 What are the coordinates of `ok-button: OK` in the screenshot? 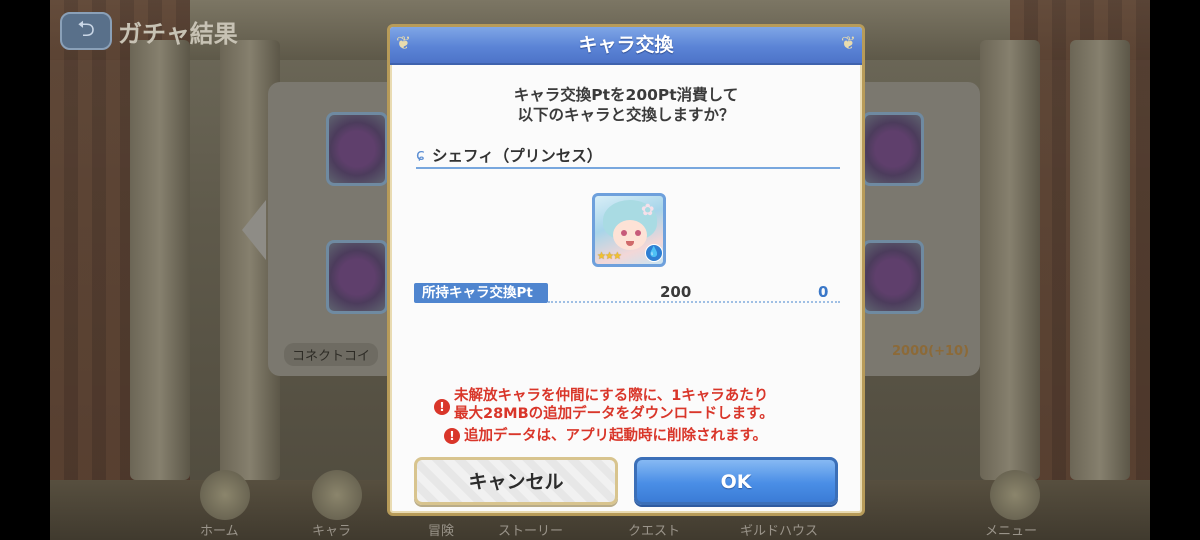 It's located at (736, 481).